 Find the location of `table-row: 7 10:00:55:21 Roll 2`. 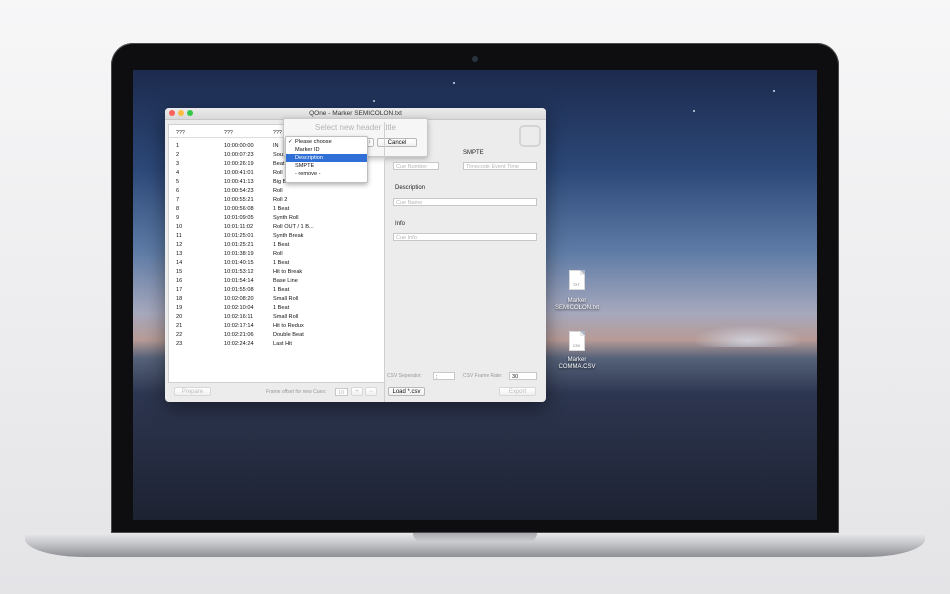

table-row: 7 10:00:55:21 Roll 2 is located at coordinates (276, 200).